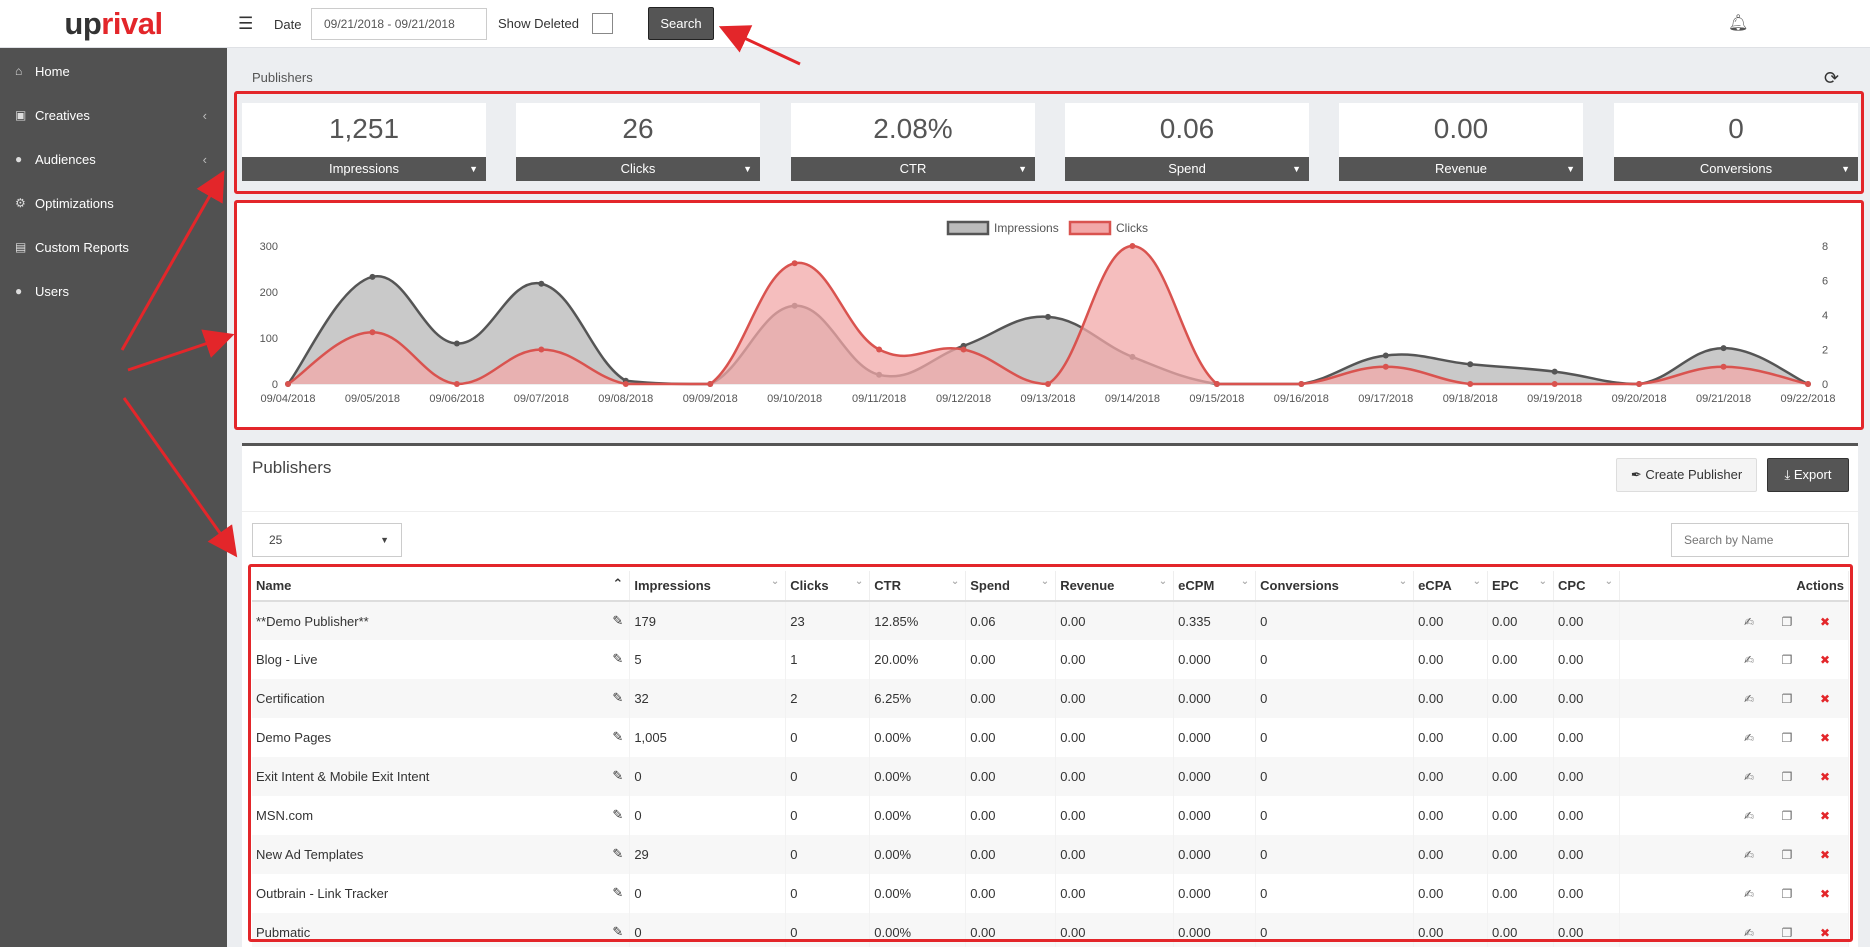  I want to click on show-deleted-checkbox, so click(602, 23).